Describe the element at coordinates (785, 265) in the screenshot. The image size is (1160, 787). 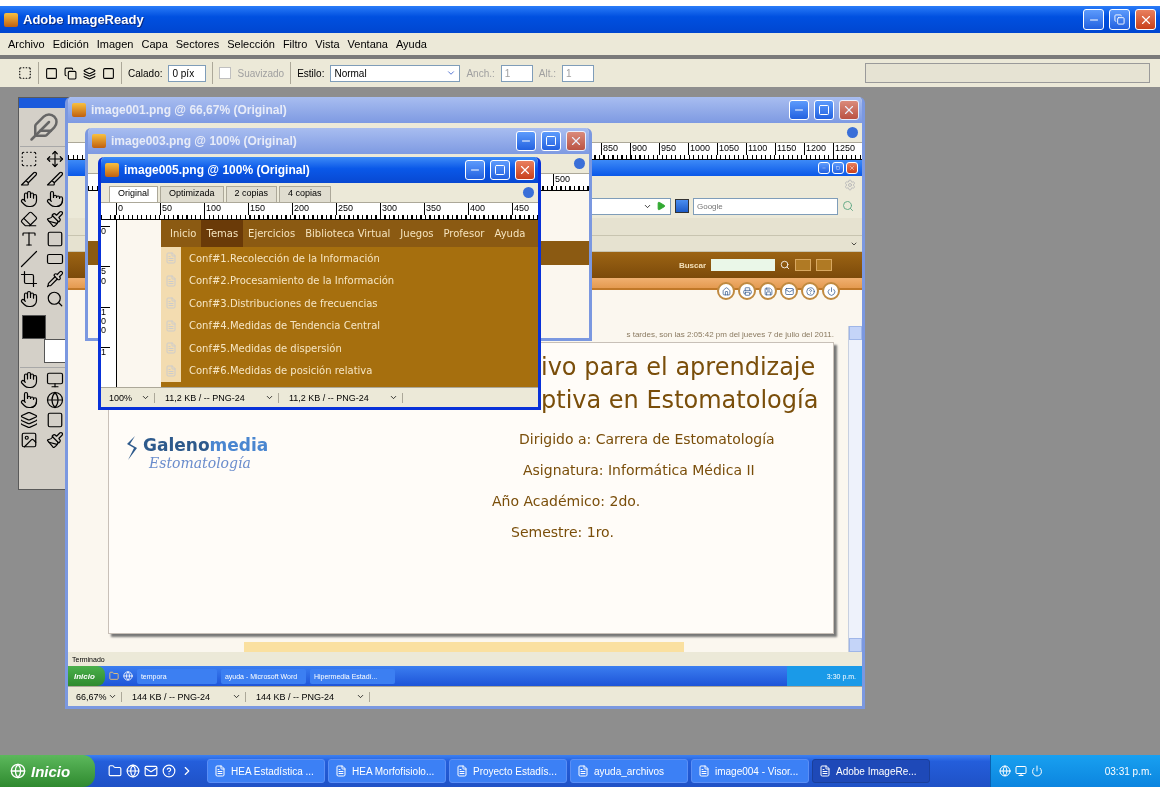
I see `search-icon` at that location.